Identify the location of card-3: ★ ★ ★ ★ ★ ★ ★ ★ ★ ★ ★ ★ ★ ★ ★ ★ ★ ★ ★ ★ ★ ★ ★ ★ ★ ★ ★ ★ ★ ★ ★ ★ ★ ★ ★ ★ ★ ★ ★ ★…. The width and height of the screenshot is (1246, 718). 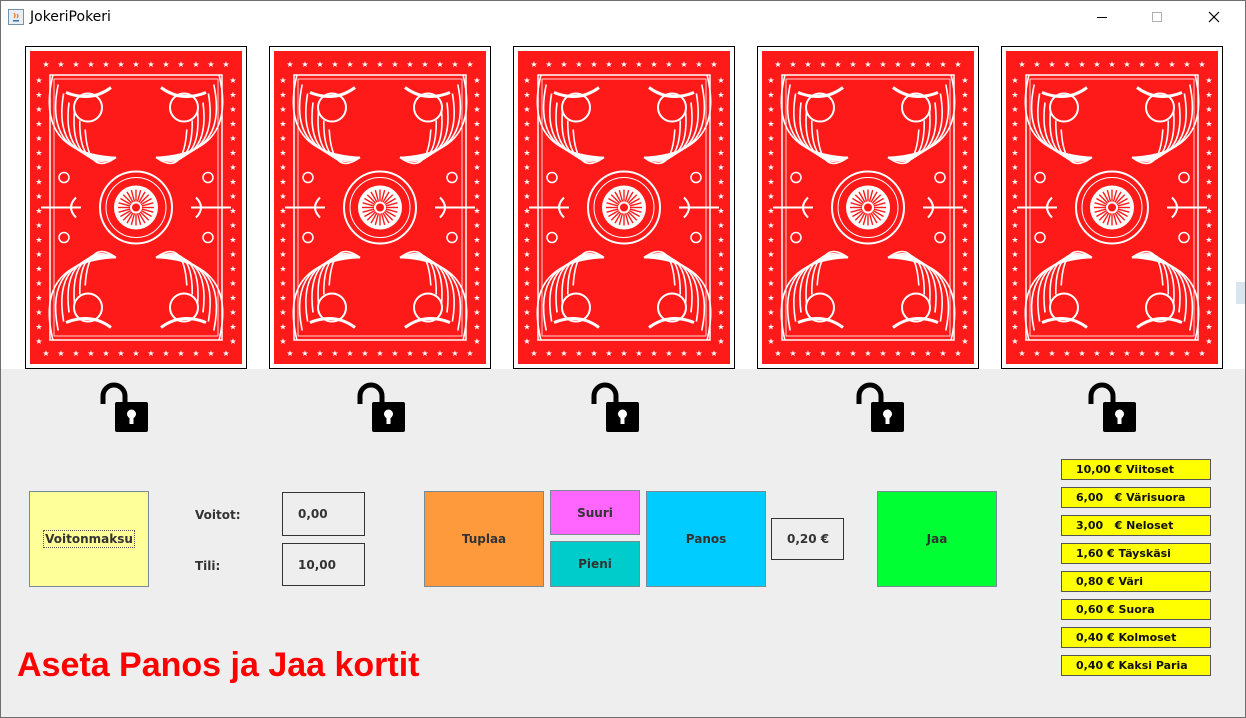
(624, 207).